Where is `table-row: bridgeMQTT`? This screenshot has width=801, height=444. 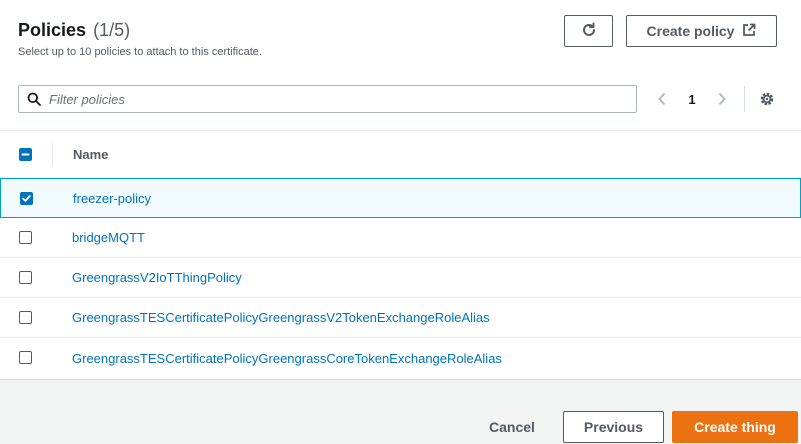
table-row: bridgeMQTT is located at coordinates (400, 238).